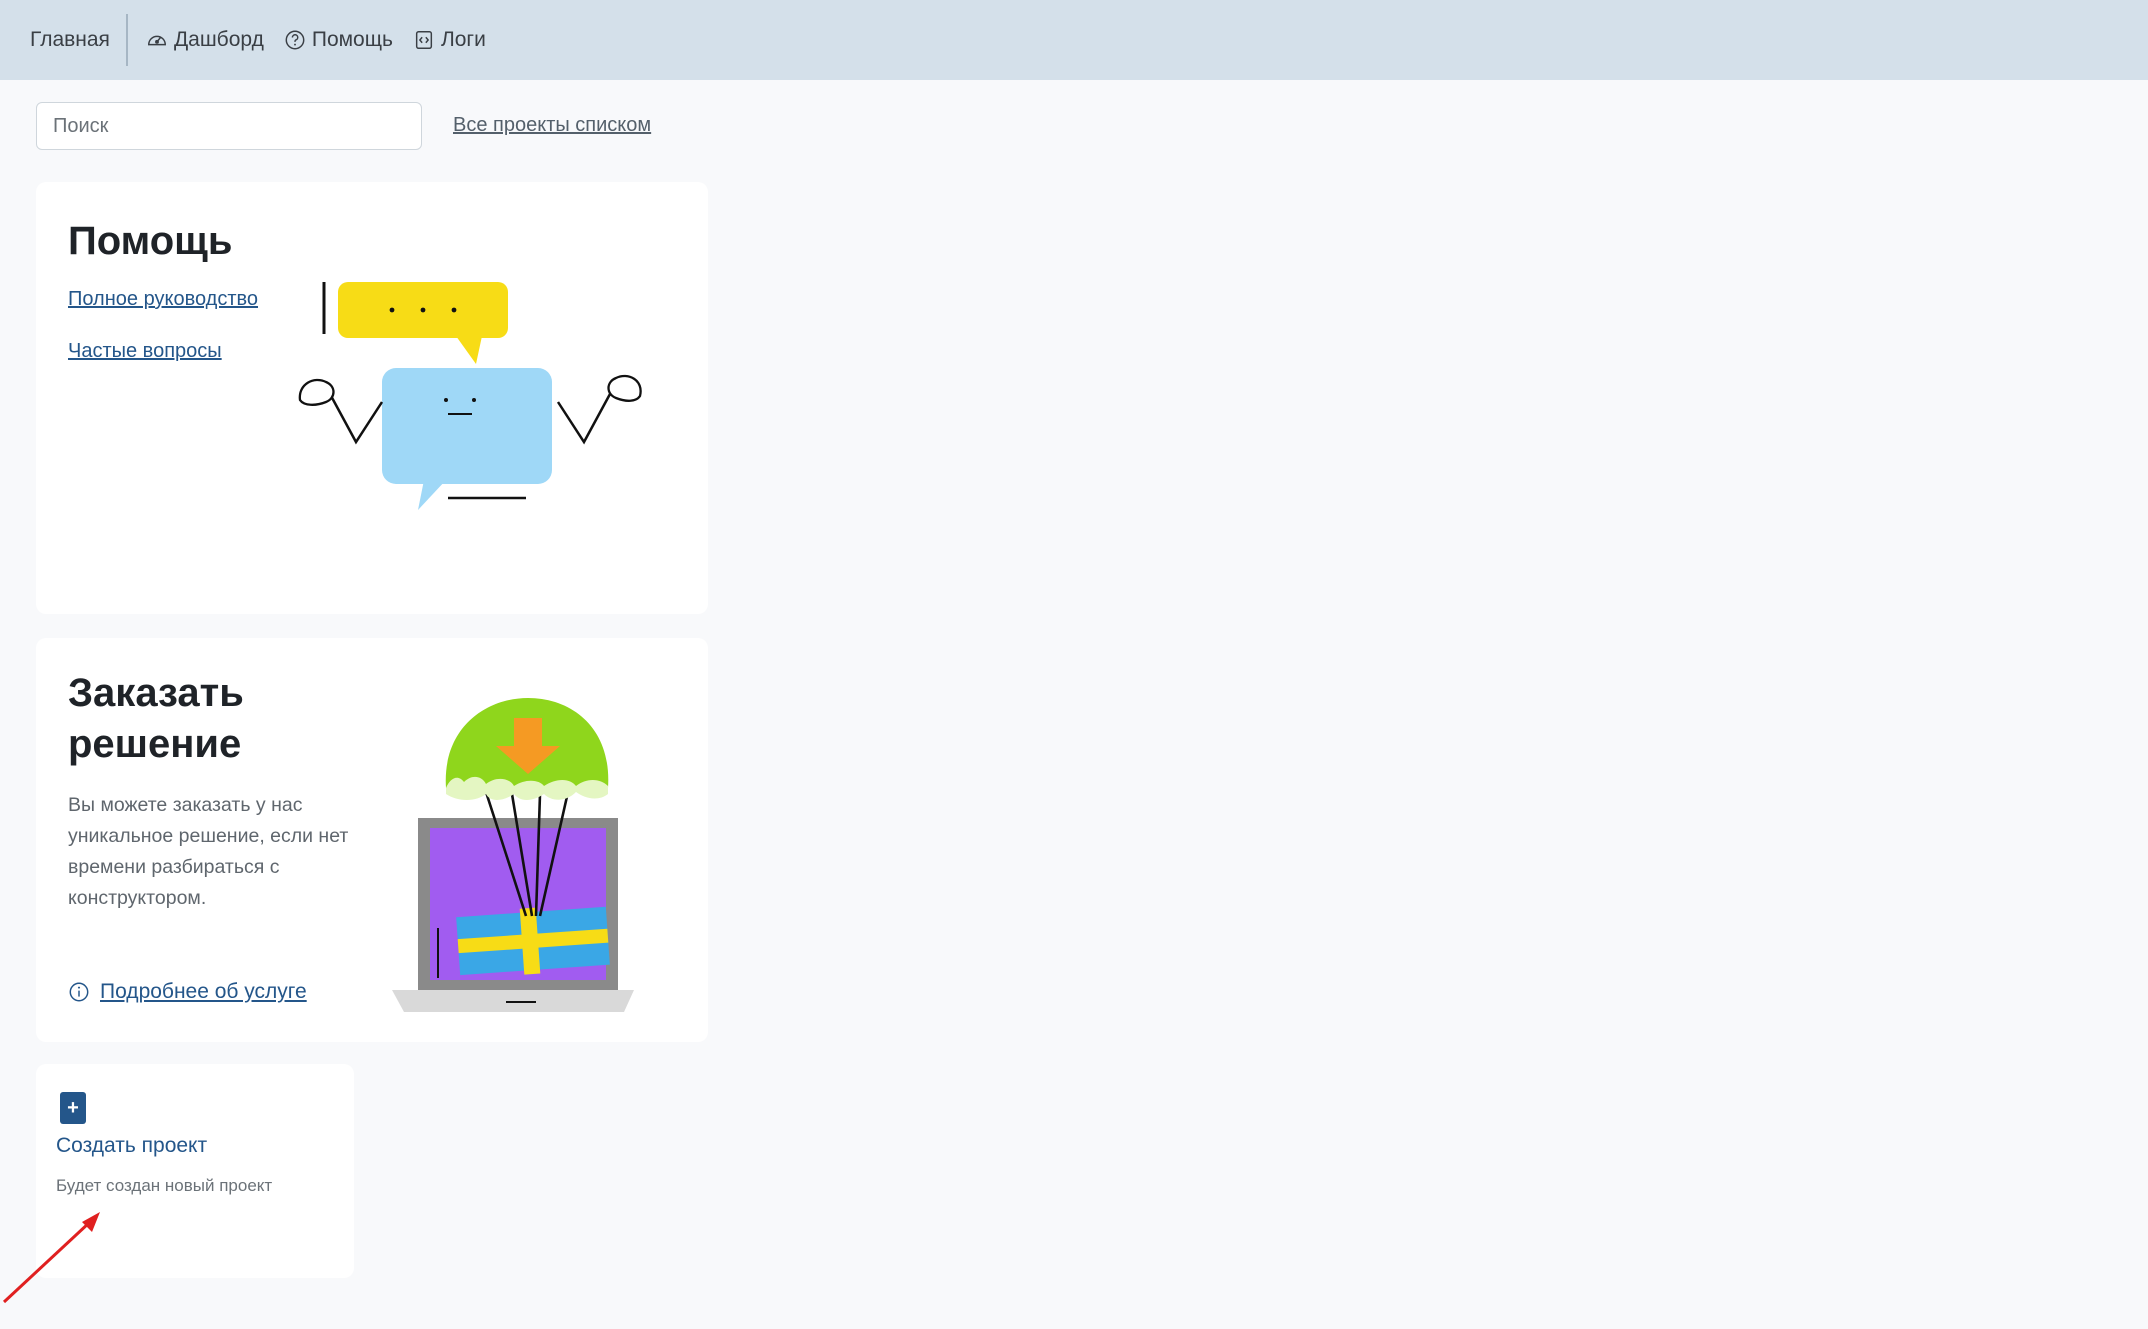 The height and width of the screenshot is (1329, 2148). I want to click on search-input, so click(229, 126).